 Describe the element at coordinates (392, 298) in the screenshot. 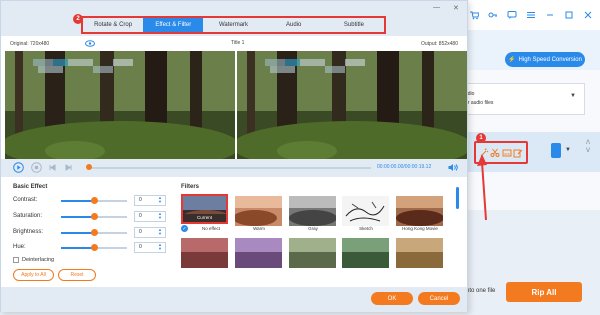

I see `ok-button: OK` at that location.